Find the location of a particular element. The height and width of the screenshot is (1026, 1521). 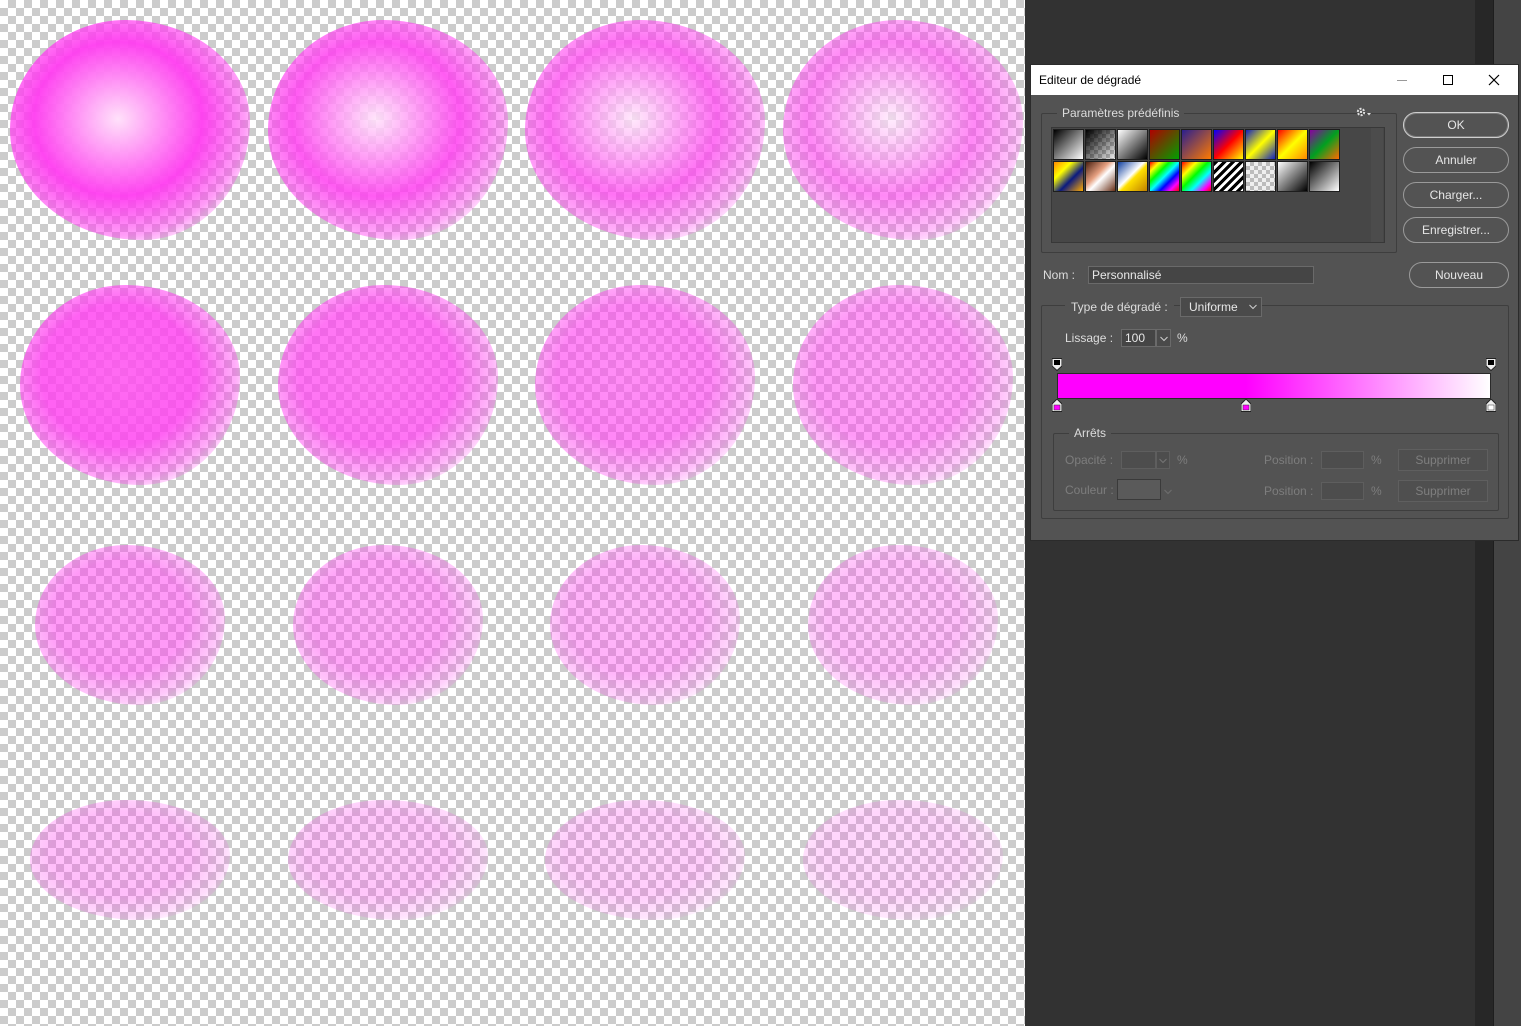

name-field: Personnalisé is located at coordinates (1201, 275).